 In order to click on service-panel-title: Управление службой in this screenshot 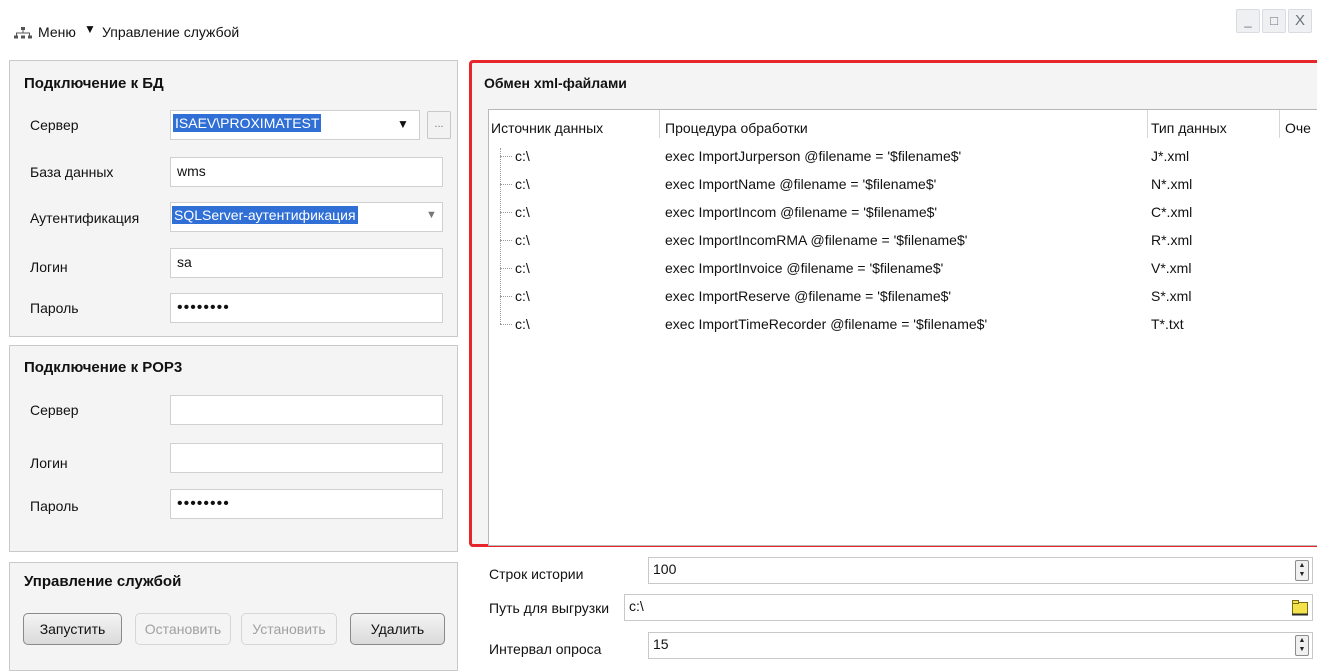, I will do `click(103, 581)`.